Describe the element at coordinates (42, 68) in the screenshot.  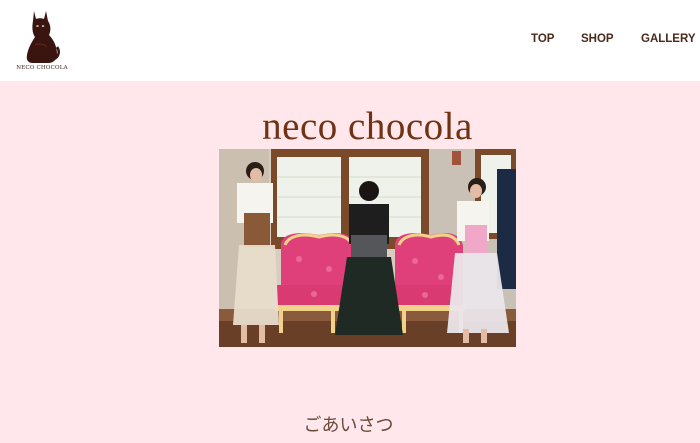
I see `logo-text: NECO CHOCOLA` at that location.